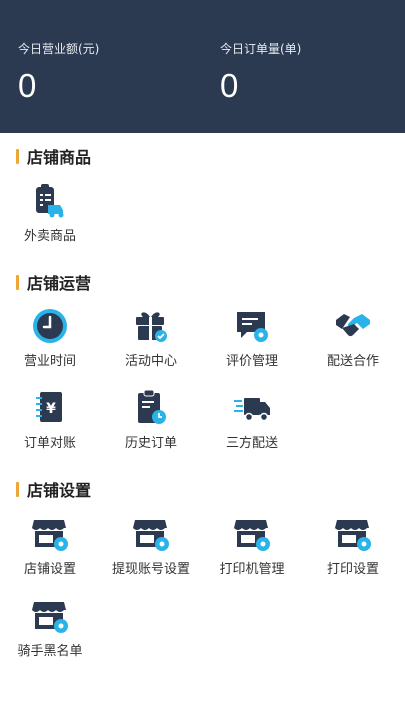 This screenshot has height=720, width=405. I want to click on menu-item-label: 配送合作, so click(352, 361).